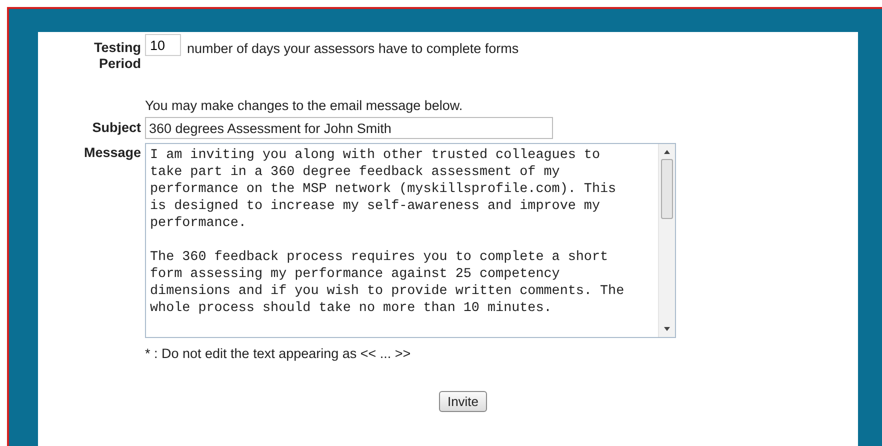 The image size is (882, 446). What do you see at coordinates (117, 56) in the screenshot?
I see `field-label: Testing Period` at bounding box center [117, 56].